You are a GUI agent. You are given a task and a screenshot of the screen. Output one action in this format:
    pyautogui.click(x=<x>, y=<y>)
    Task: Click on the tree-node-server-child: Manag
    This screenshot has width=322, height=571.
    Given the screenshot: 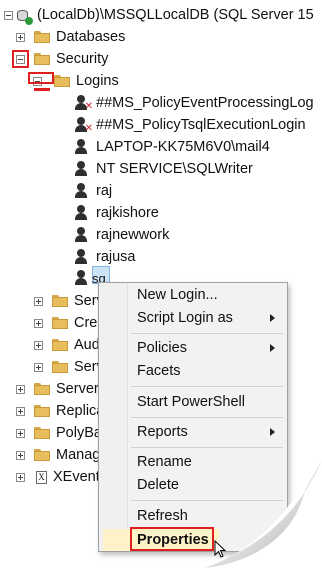 What is the action you would take?
    pyautogui.click(x=58, y=455)
    